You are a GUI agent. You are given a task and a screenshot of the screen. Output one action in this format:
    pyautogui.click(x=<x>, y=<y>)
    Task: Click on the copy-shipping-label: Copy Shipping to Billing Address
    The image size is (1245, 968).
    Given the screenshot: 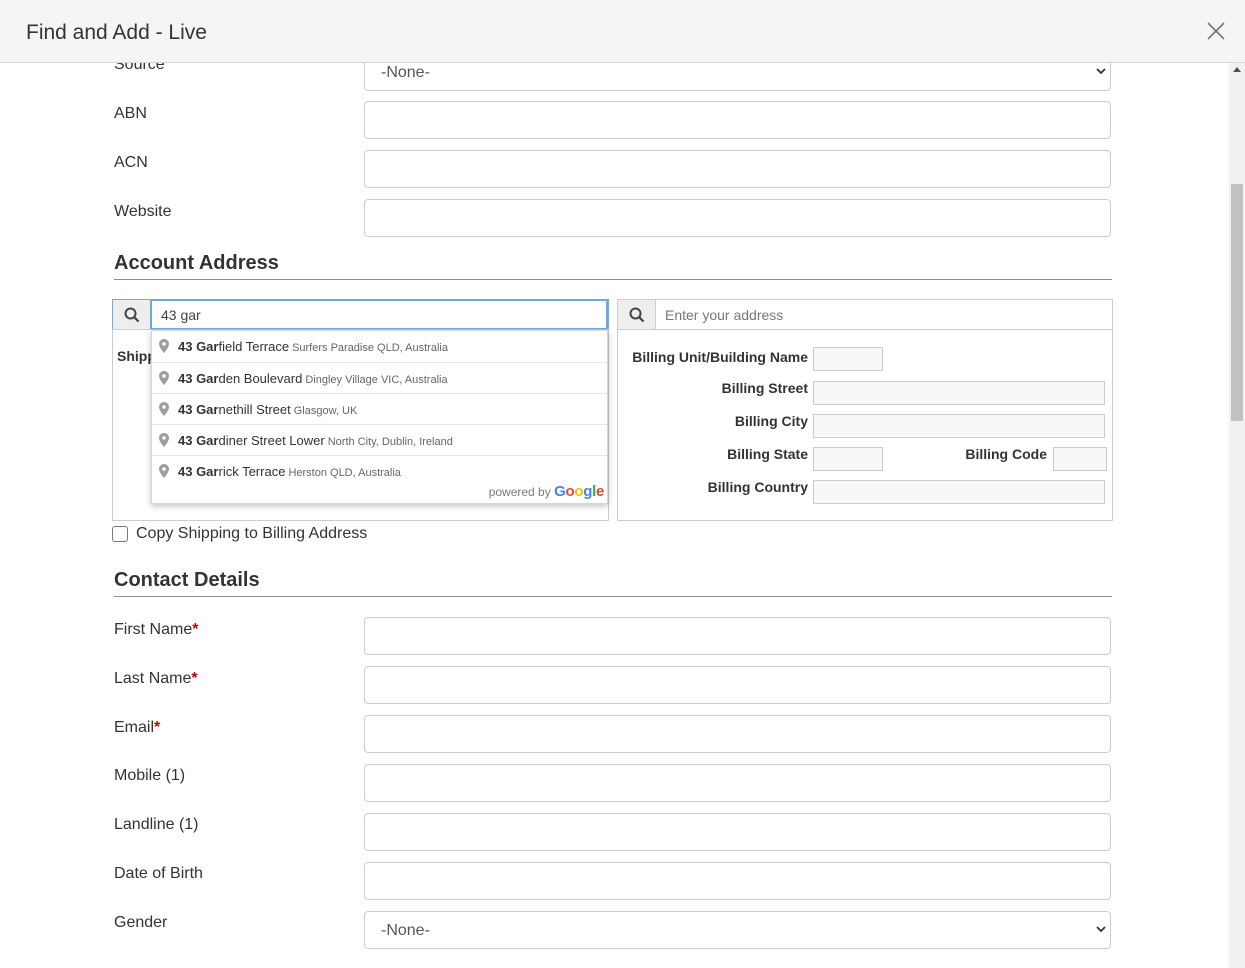 What is the action you would take?
    pyautogui.click(x=252, y=533)
    